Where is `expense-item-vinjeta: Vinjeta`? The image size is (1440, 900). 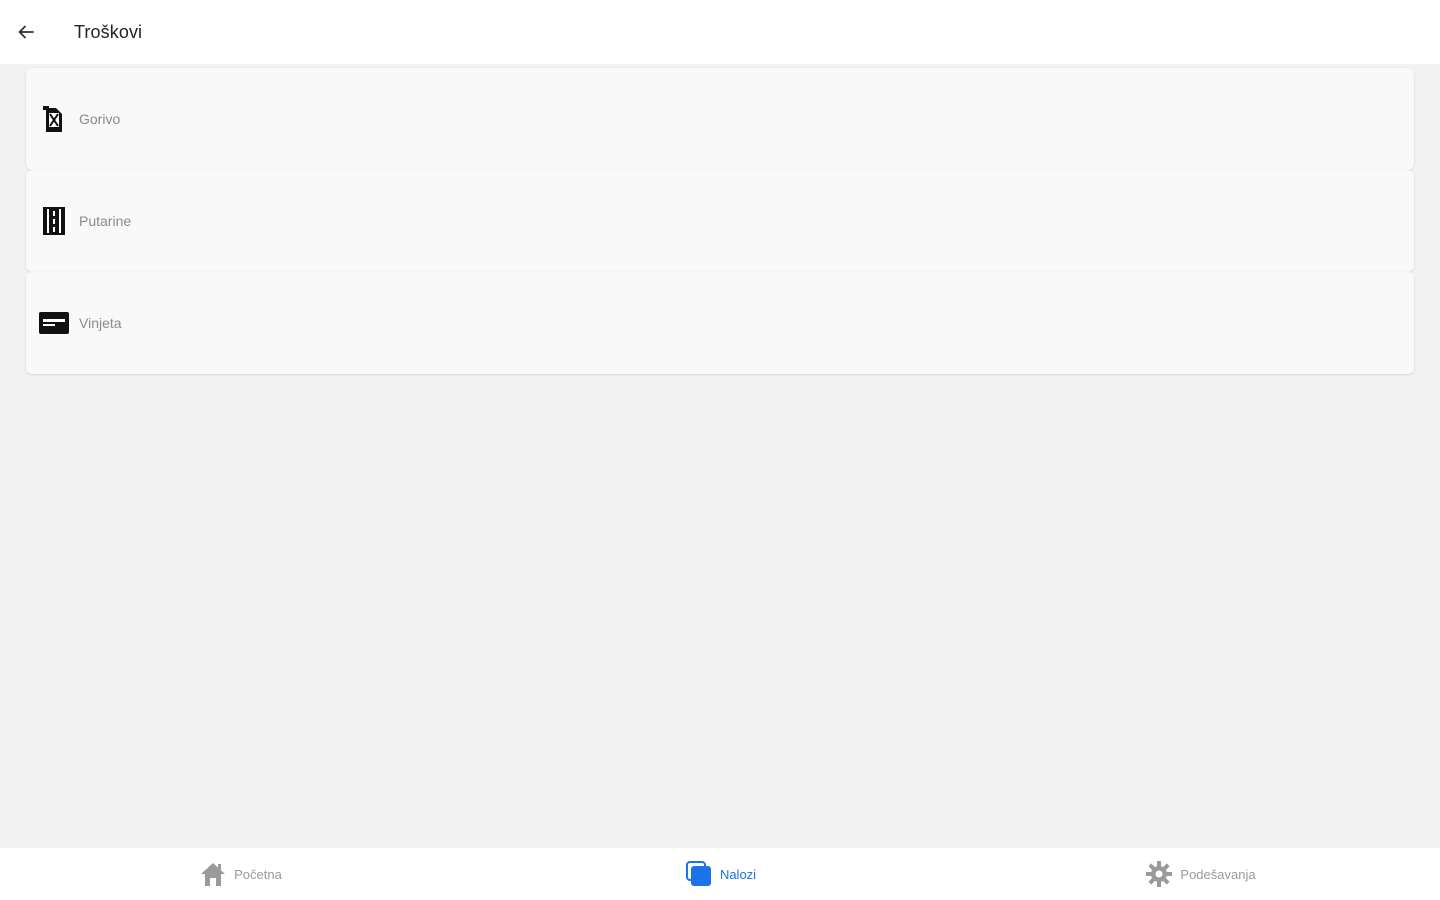 expense-item-vinjeta: Vinjeta is located at coordinates (720, 323).